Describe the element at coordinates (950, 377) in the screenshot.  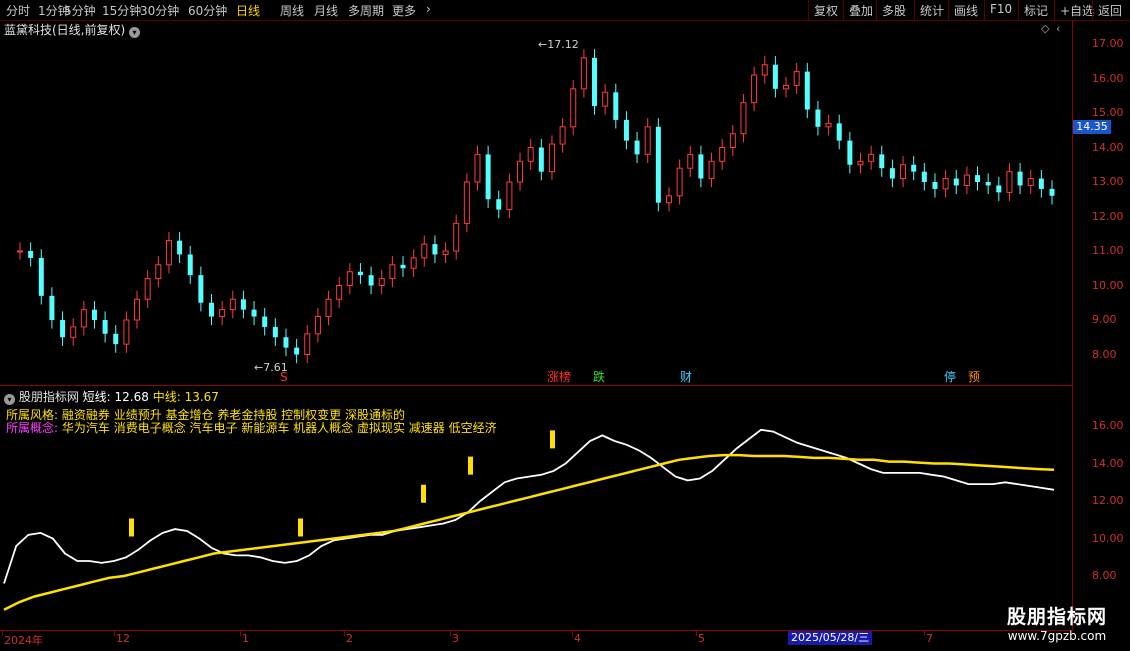
I see `event-marker: 停` at that location.